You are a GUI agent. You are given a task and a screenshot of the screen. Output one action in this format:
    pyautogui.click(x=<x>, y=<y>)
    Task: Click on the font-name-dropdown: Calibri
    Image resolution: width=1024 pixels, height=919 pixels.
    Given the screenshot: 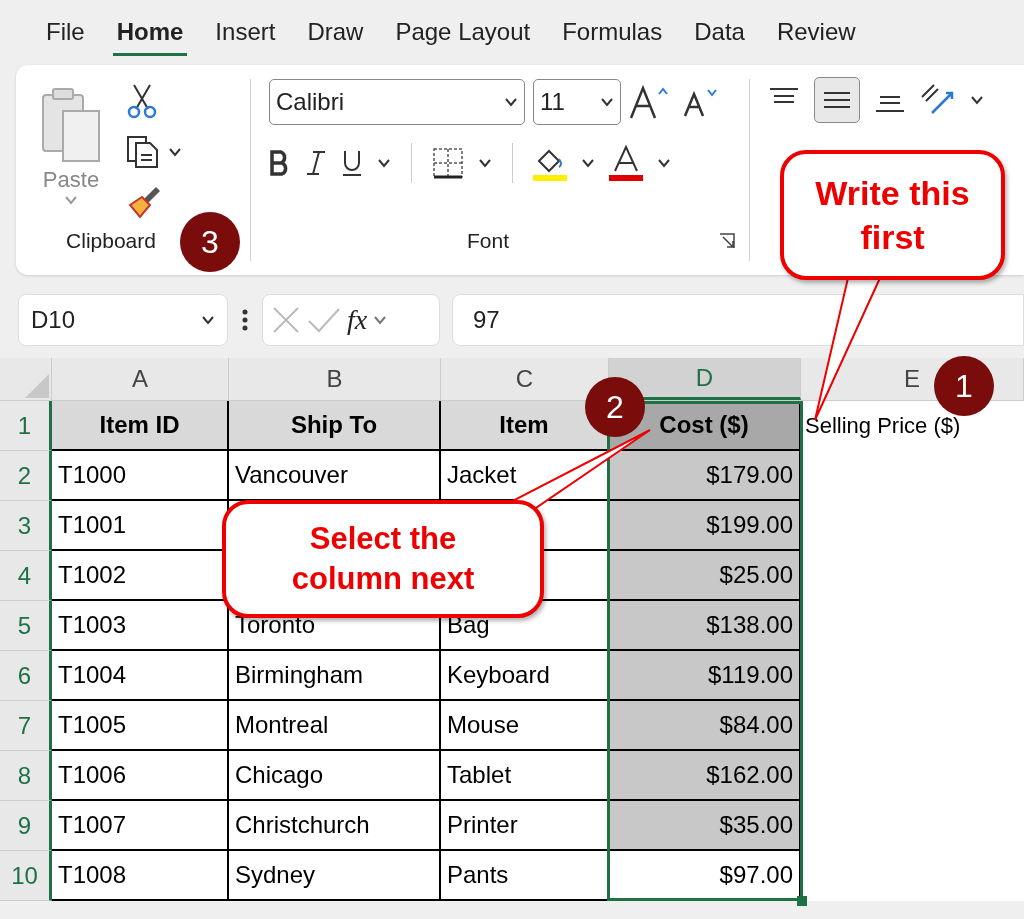 What is the action you would take?
    pyautogui.click(x=397, y=102)
    